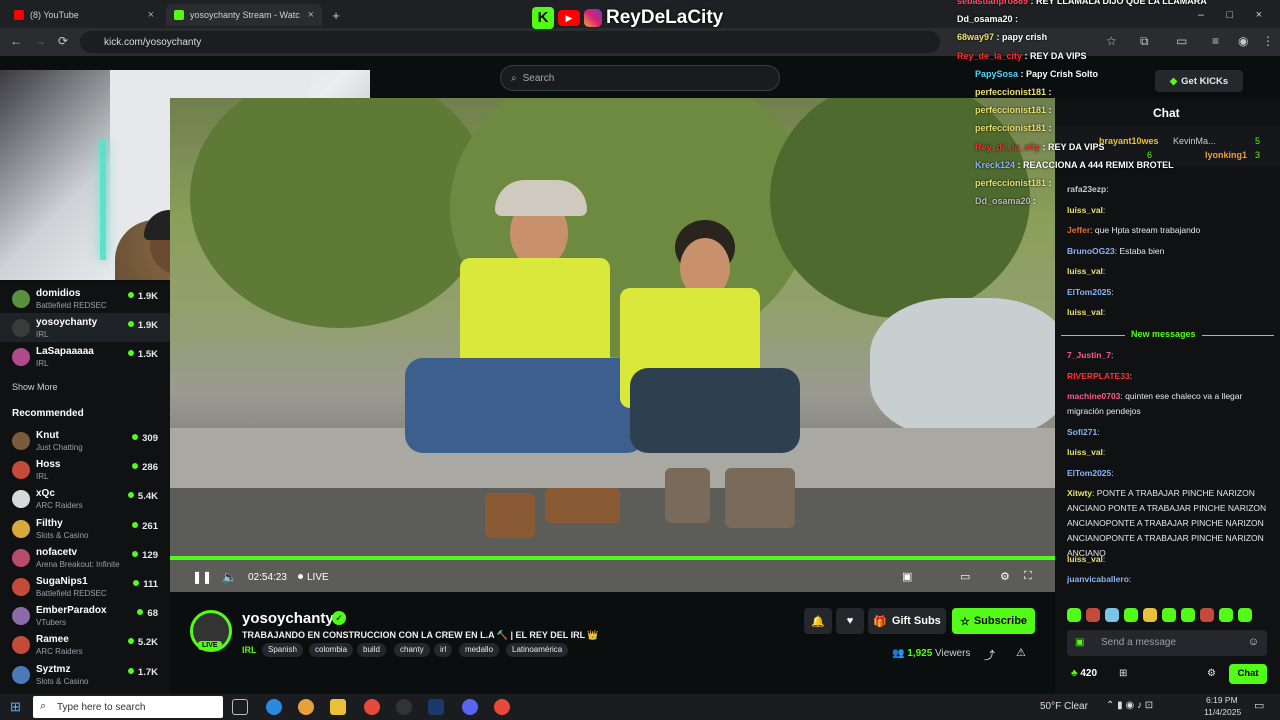  What do you see at coordinates (612, 558) in the screenshot?
I see `video-progress-bar` at bounding box center [612, 558].